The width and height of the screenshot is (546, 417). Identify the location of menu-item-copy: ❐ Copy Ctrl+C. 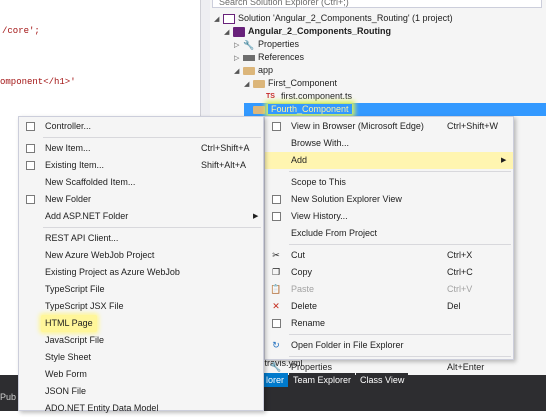
(389, 272).